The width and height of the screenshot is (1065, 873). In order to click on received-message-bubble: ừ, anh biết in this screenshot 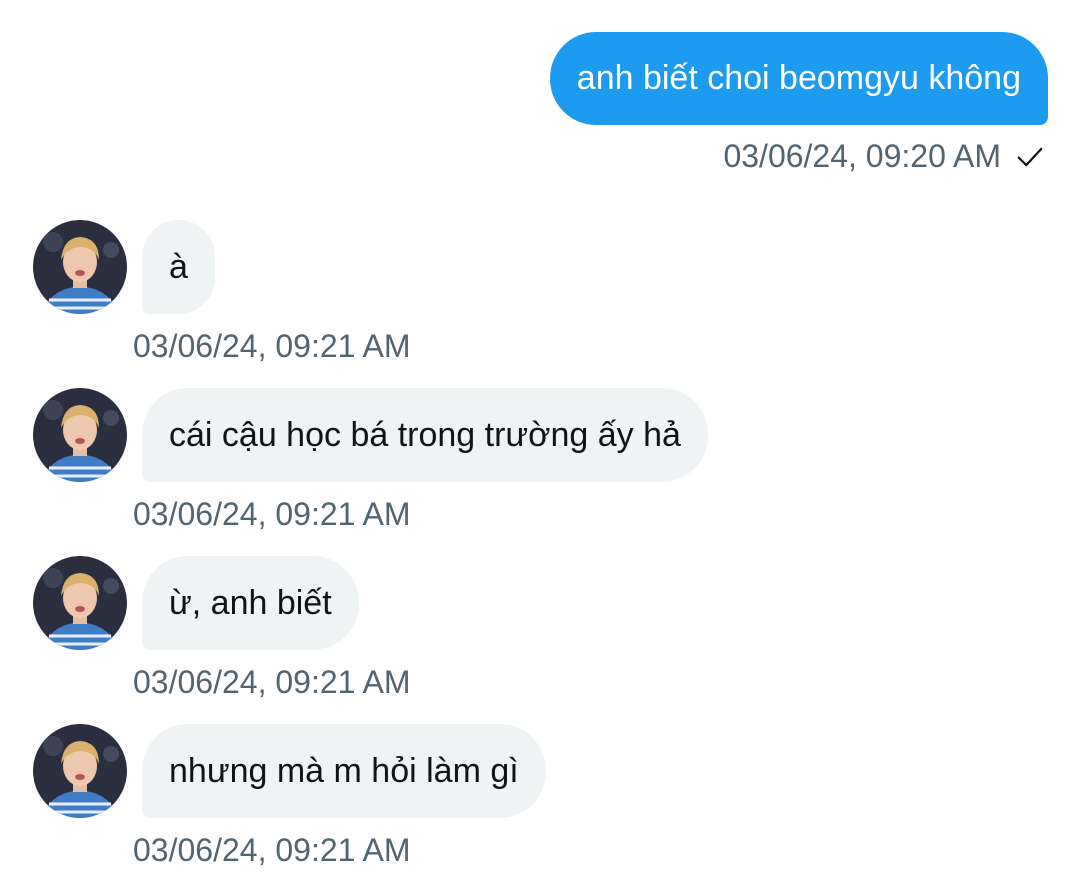, I will do `click(250, 603)`.